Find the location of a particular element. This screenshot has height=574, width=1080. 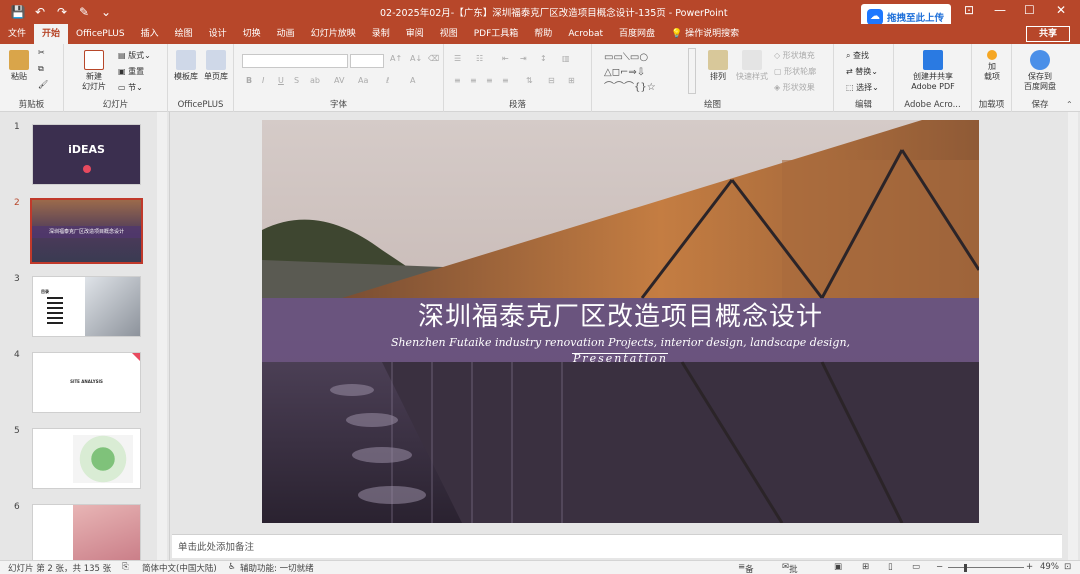

change-case-icon: Aa is located at coordinates (363, 80).